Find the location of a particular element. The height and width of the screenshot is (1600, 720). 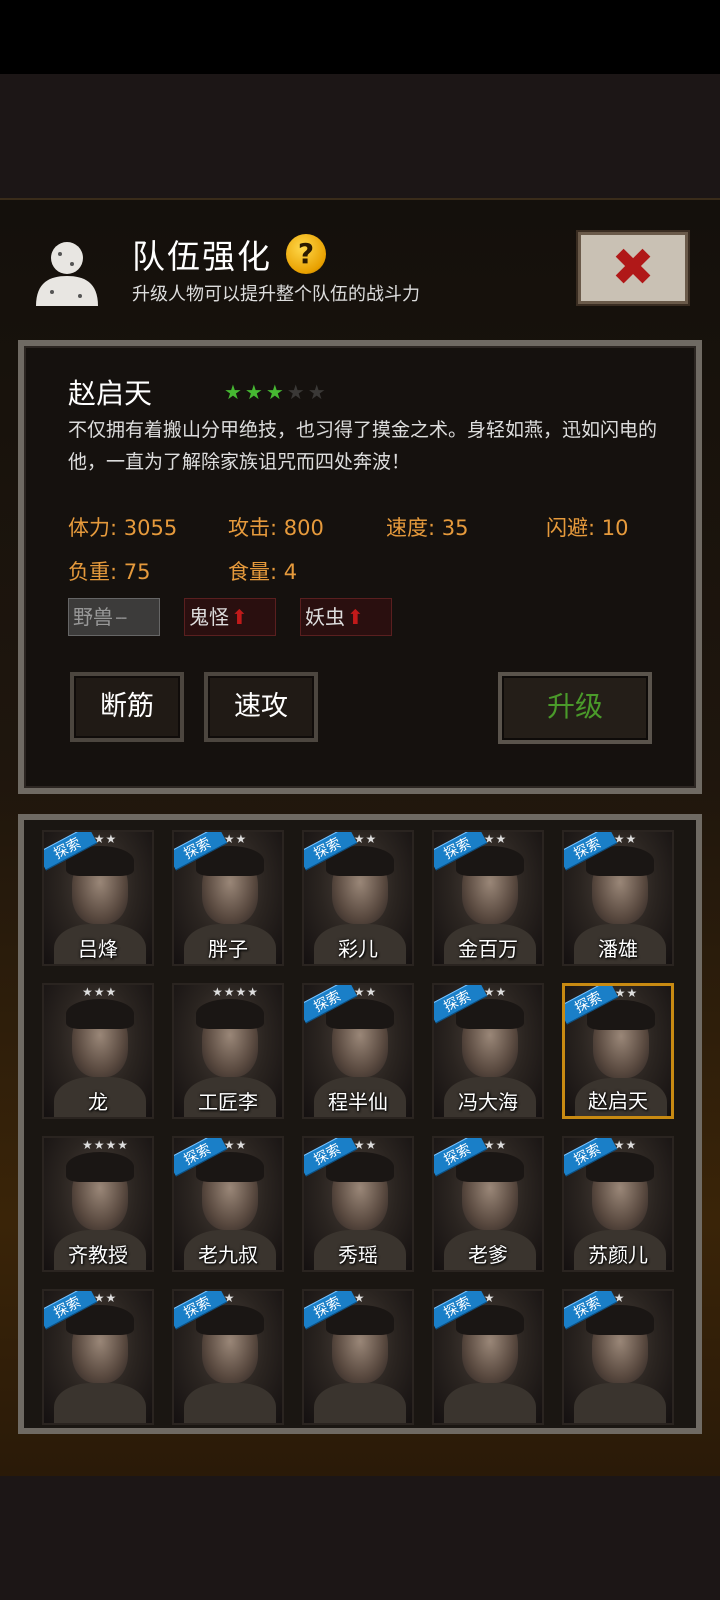

stat-stamina: 体力: 3055 is located at coordinates (123, 528).